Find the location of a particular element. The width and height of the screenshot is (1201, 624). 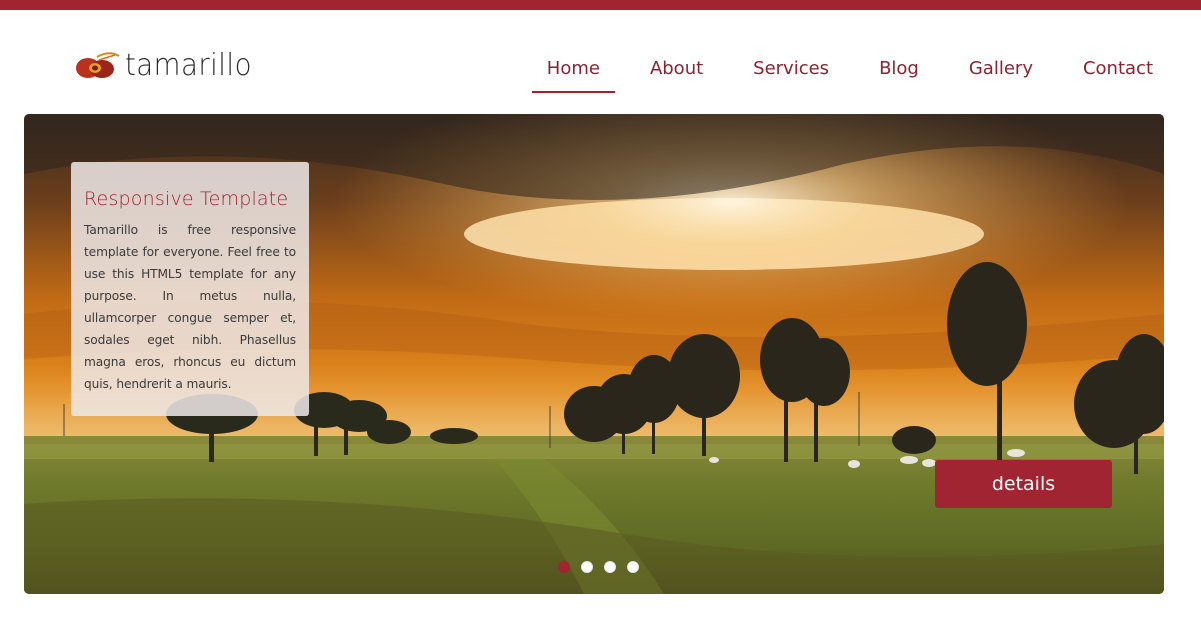

nav-item-blog: Blog is located at coordinates (899, 72).